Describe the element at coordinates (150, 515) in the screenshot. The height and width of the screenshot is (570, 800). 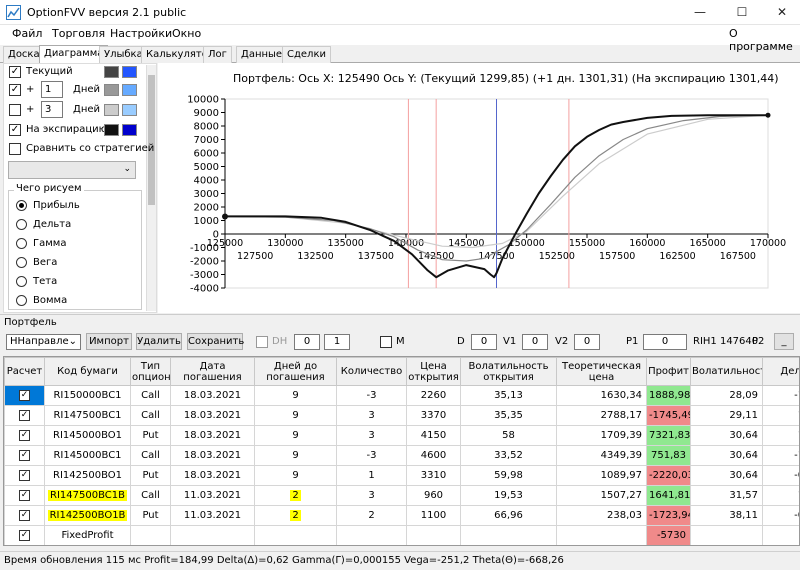
I see `cell-type: Put` at that location.